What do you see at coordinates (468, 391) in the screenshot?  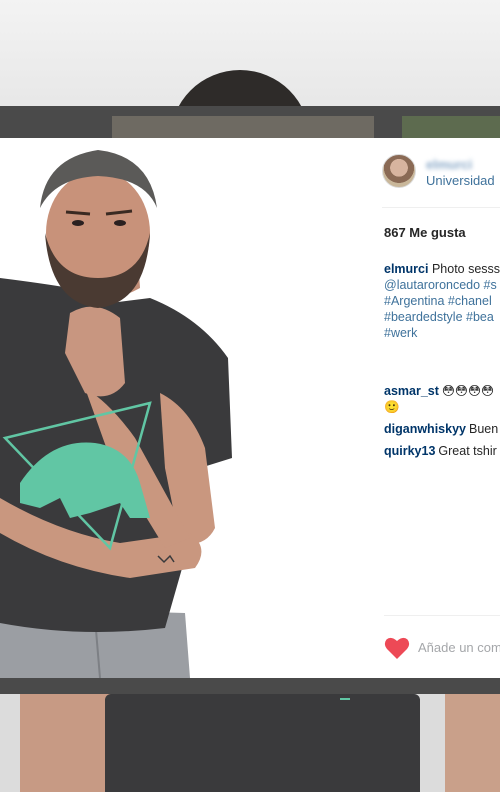 I see `comment-text: 😳😳😳😳` at bounding box center [468, 391].